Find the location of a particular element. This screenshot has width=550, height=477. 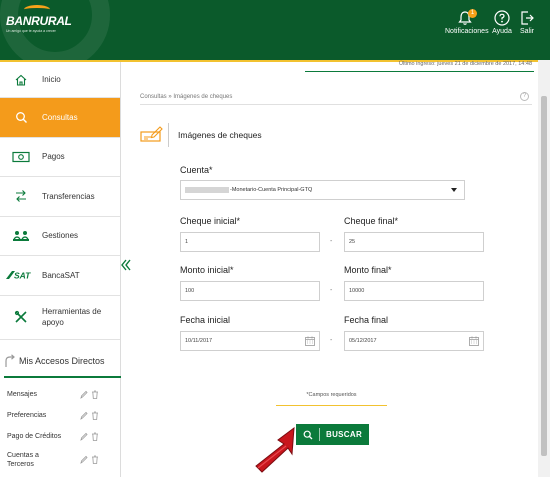

sidebar-item-label: BancaSAT is located at coordinates (61, 275).